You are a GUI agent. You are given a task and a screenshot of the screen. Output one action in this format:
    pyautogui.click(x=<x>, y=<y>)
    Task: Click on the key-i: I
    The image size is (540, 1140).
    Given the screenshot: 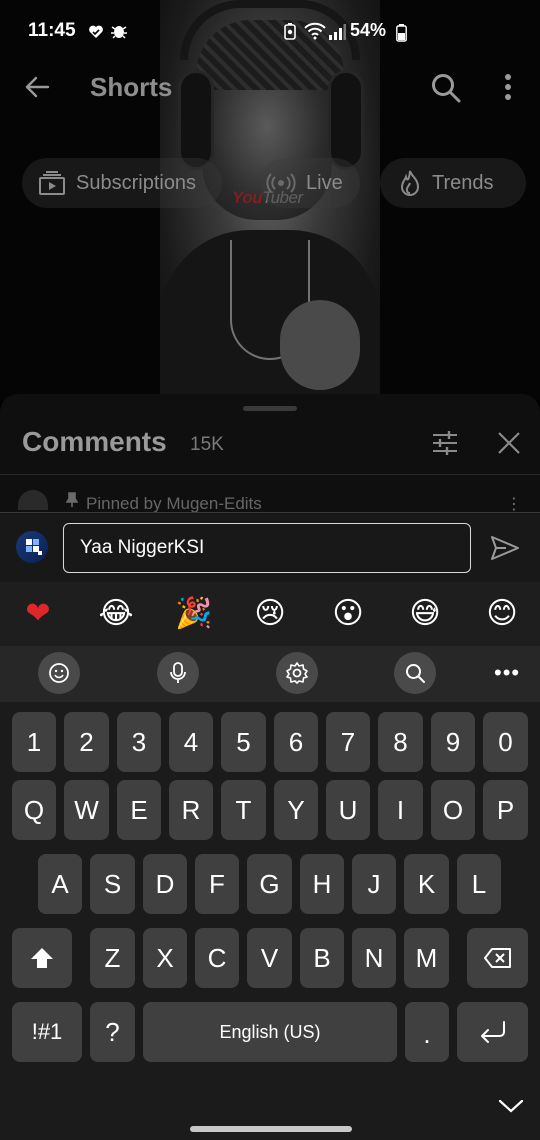 What is the action you would take?
    pyautogui.click(x=400, y=810)
    